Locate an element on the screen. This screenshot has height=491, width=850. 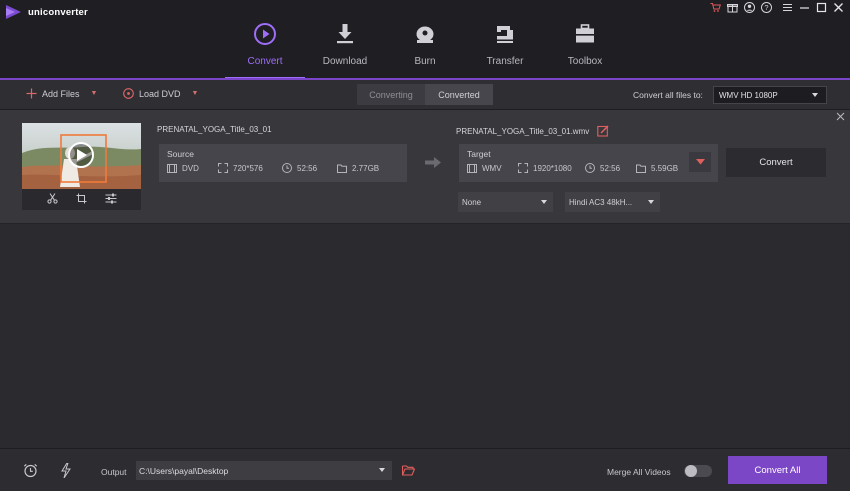
tab-toolbox-label: Toolbox is located at coordinates (585, 61).